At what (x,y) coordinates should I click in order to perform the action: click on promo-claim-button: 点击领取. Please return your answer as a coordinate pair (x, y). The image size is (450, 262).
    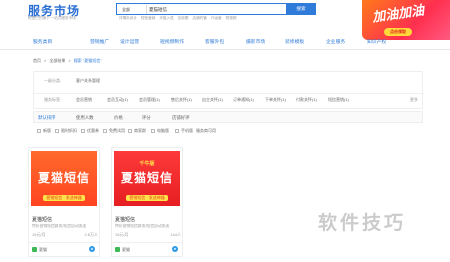
    Looking at the image, I should click on (398, 32).